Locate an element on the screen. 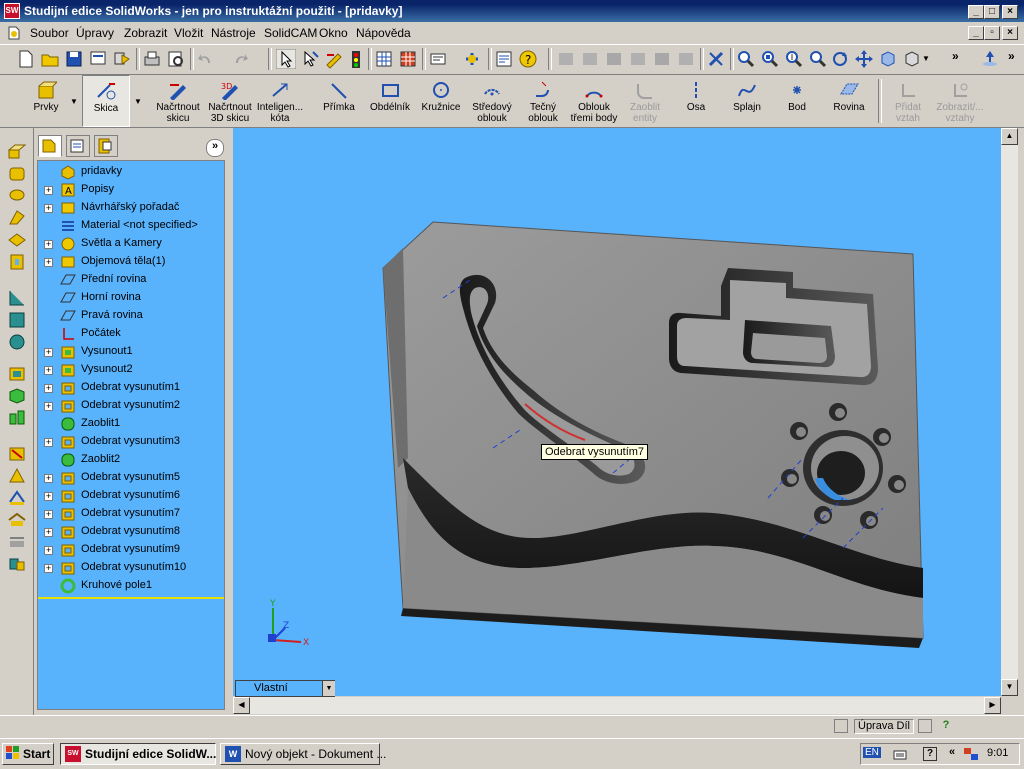 This screenshot has height=769, width=1024. tree-node: + Odebrat vysunutím1 is located at coordinates (131, 388).